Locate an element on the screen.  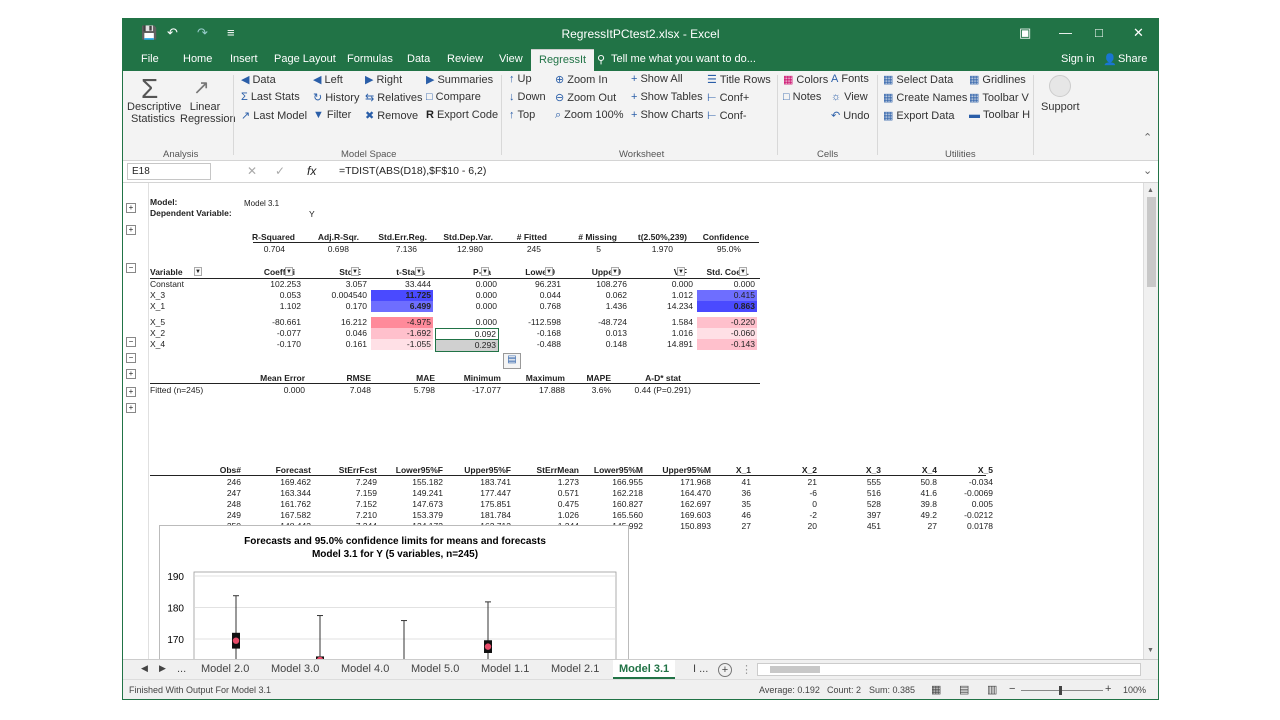
forecast-cell: -2 is located at coordinates (788, 515).